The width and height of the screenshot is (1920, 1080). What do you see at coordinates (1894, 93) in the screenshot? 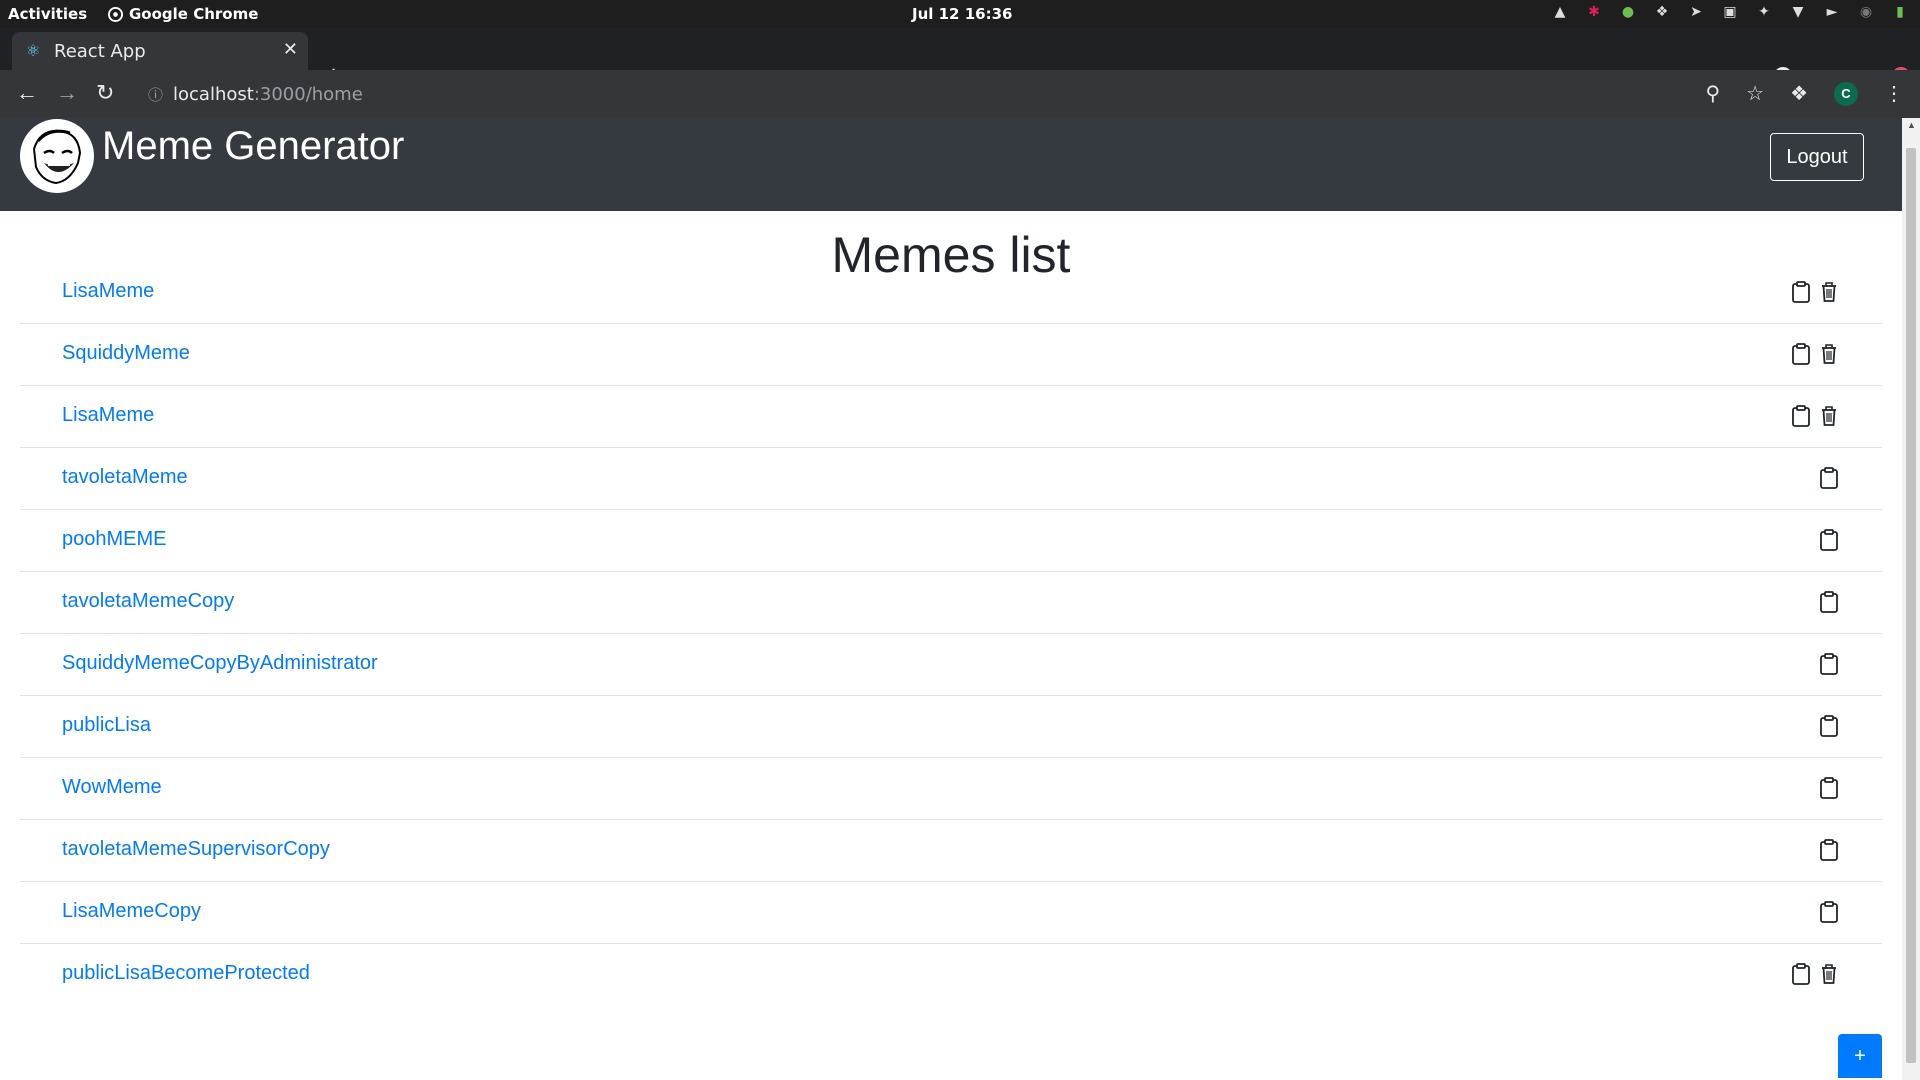
I see `menu-kebab-icon: ⋮` at bounding box center [1894, 93].